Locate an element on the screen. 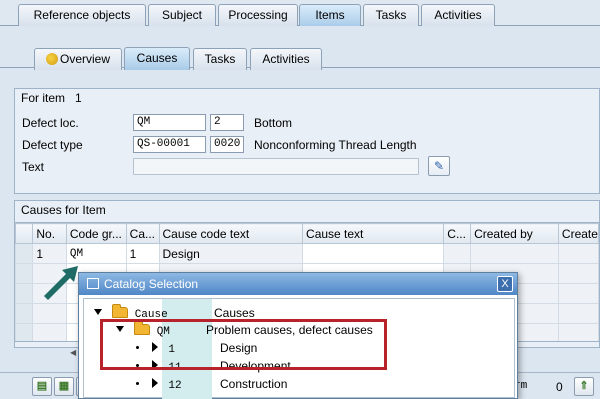 This screenshot has width=600, height=399. subtab-overview: Overview is located at coordinates (78, 59).